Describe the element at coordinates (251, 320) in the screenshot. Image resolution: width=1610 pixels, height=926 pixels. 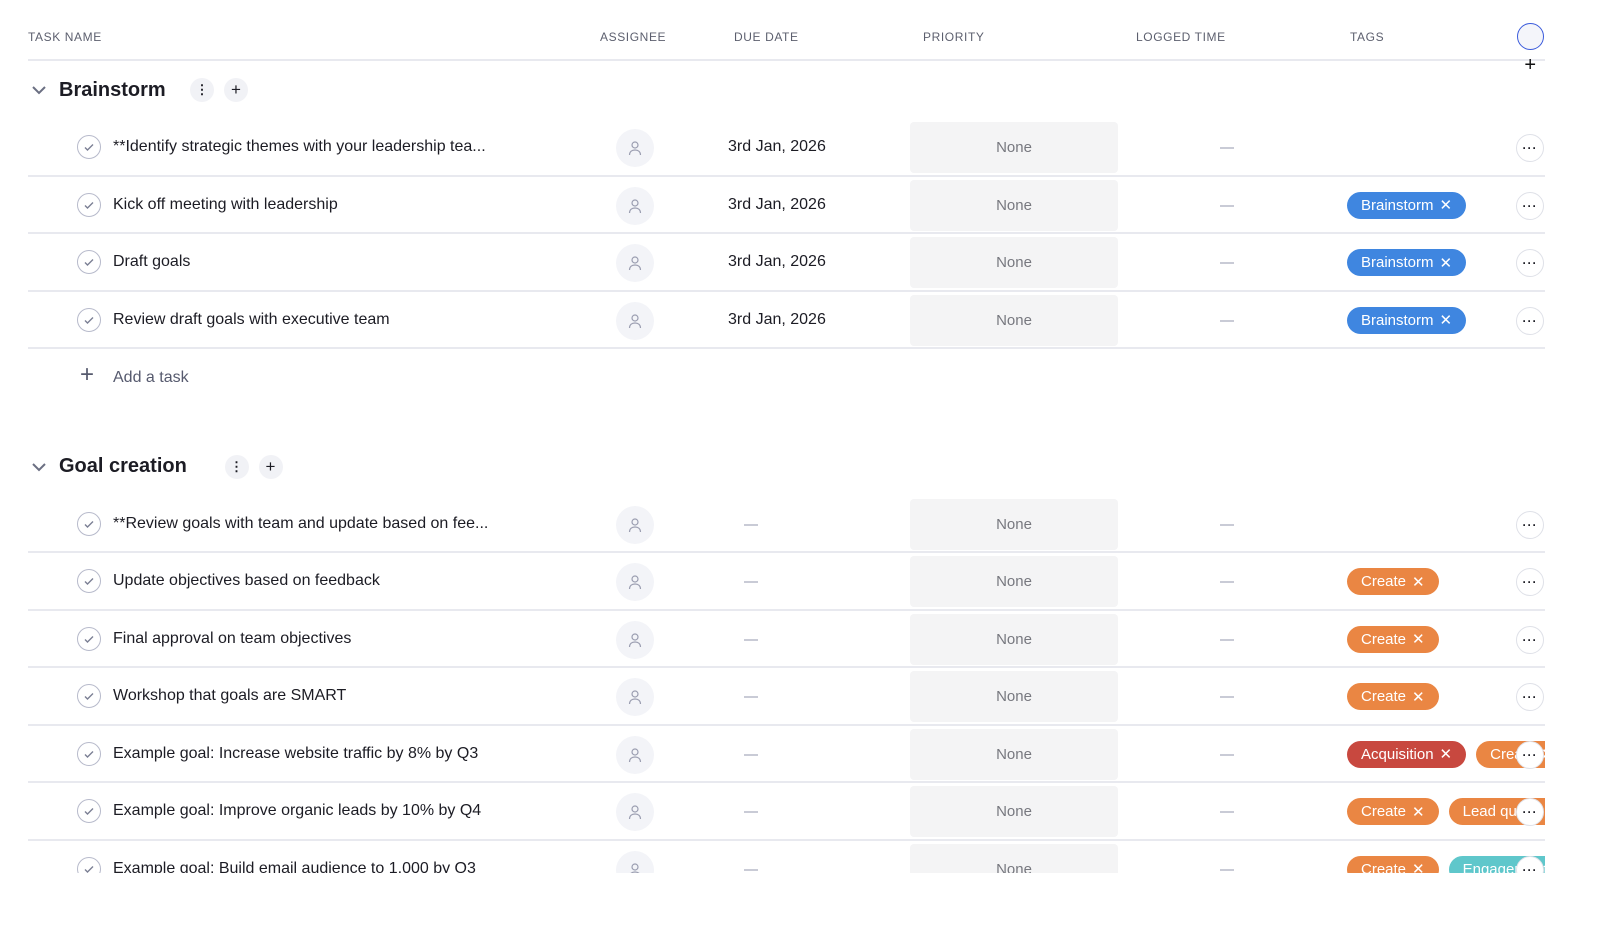
I see `task-name: Review draft goals with executive team` at that location.